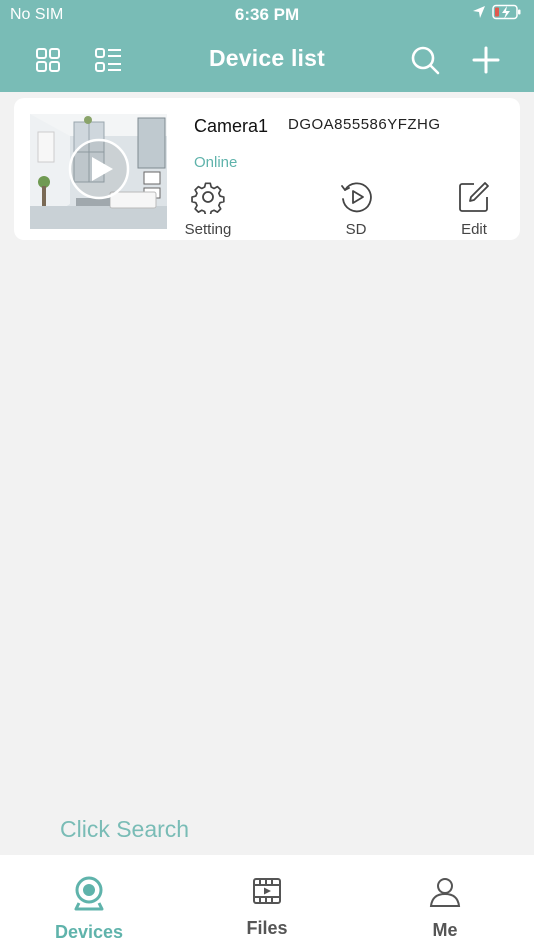 This screenshot has height=950, width=534. I want to click on status-indicators, so click(497, 12).